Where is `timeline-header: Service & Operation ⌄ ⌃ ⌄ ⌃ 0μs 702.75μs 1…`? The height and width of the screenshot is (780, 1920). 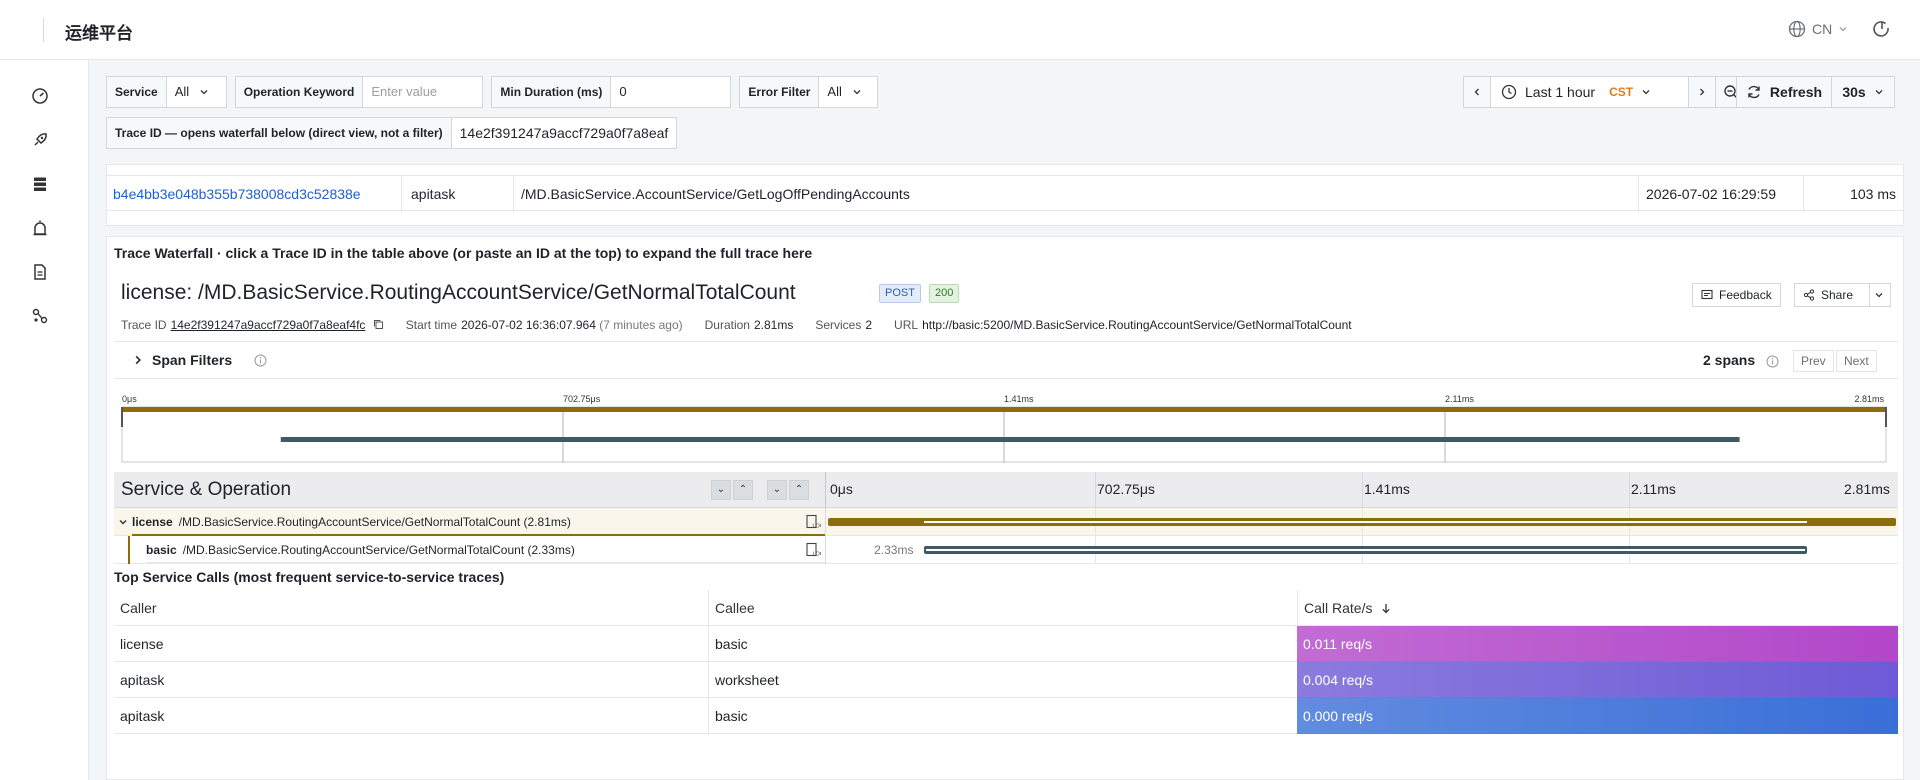 timeline-header: Service & Operation ⌄ ⌃ ⌄ ⌃ 0μs 702.75μs 1… is located at coordinates (1006, 490).